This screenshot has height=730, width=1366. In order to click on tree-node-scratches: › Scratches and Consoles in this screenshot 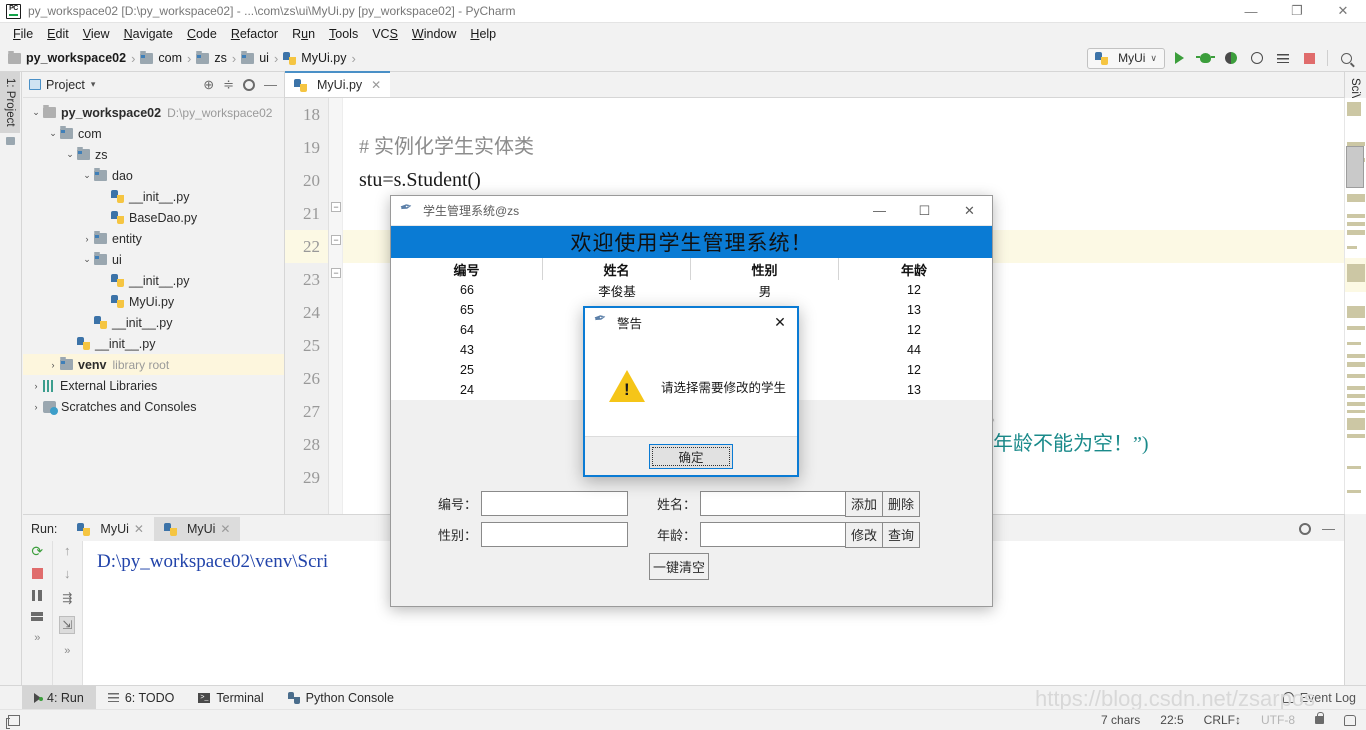, I will do `click(153, 406)`.